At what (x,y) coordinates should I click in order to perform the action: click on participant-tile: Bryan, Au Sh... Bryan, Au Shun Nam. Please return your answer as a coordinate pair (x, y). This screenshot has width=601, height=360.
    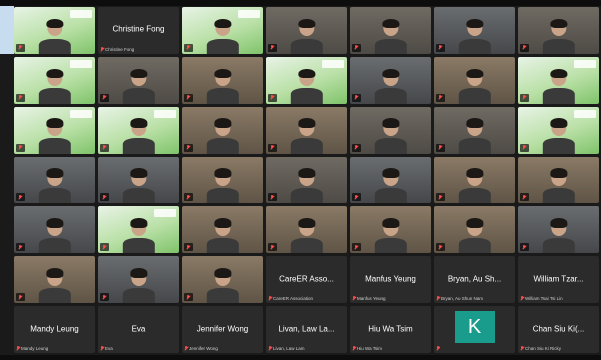
    Looking at the image, I should click on (474, 280).